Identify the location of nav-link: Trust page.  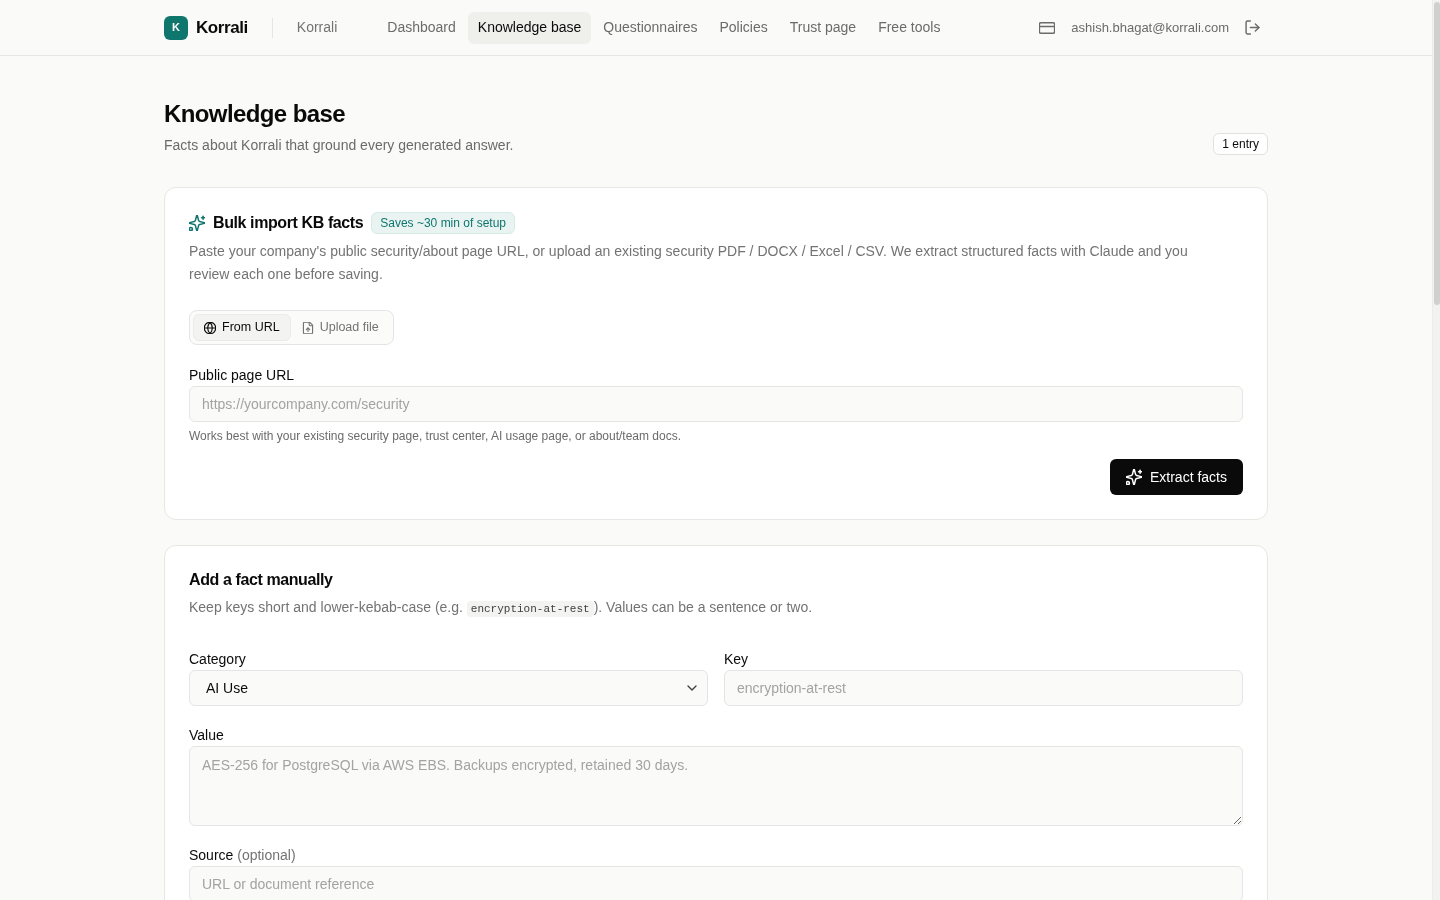
(823, 27).